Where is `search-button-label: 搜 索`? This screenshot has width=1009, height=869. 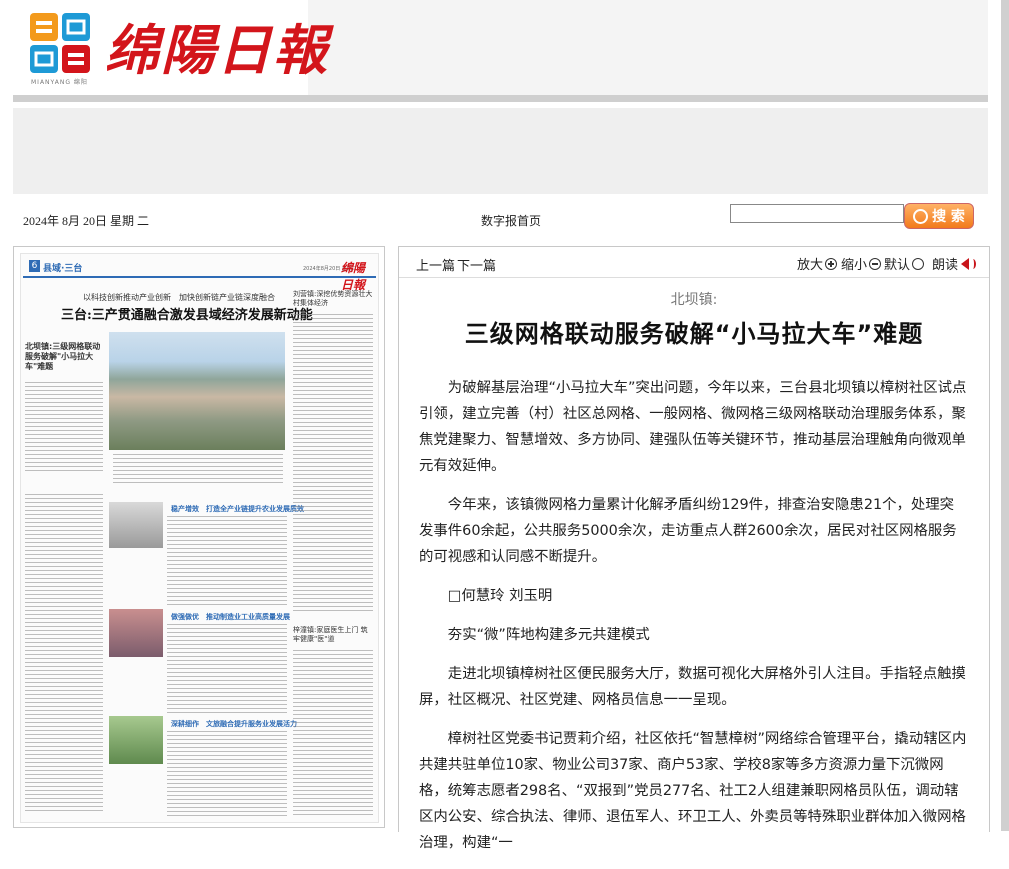 search-button-label: 搜 索 is located at coordinates (948, 217).